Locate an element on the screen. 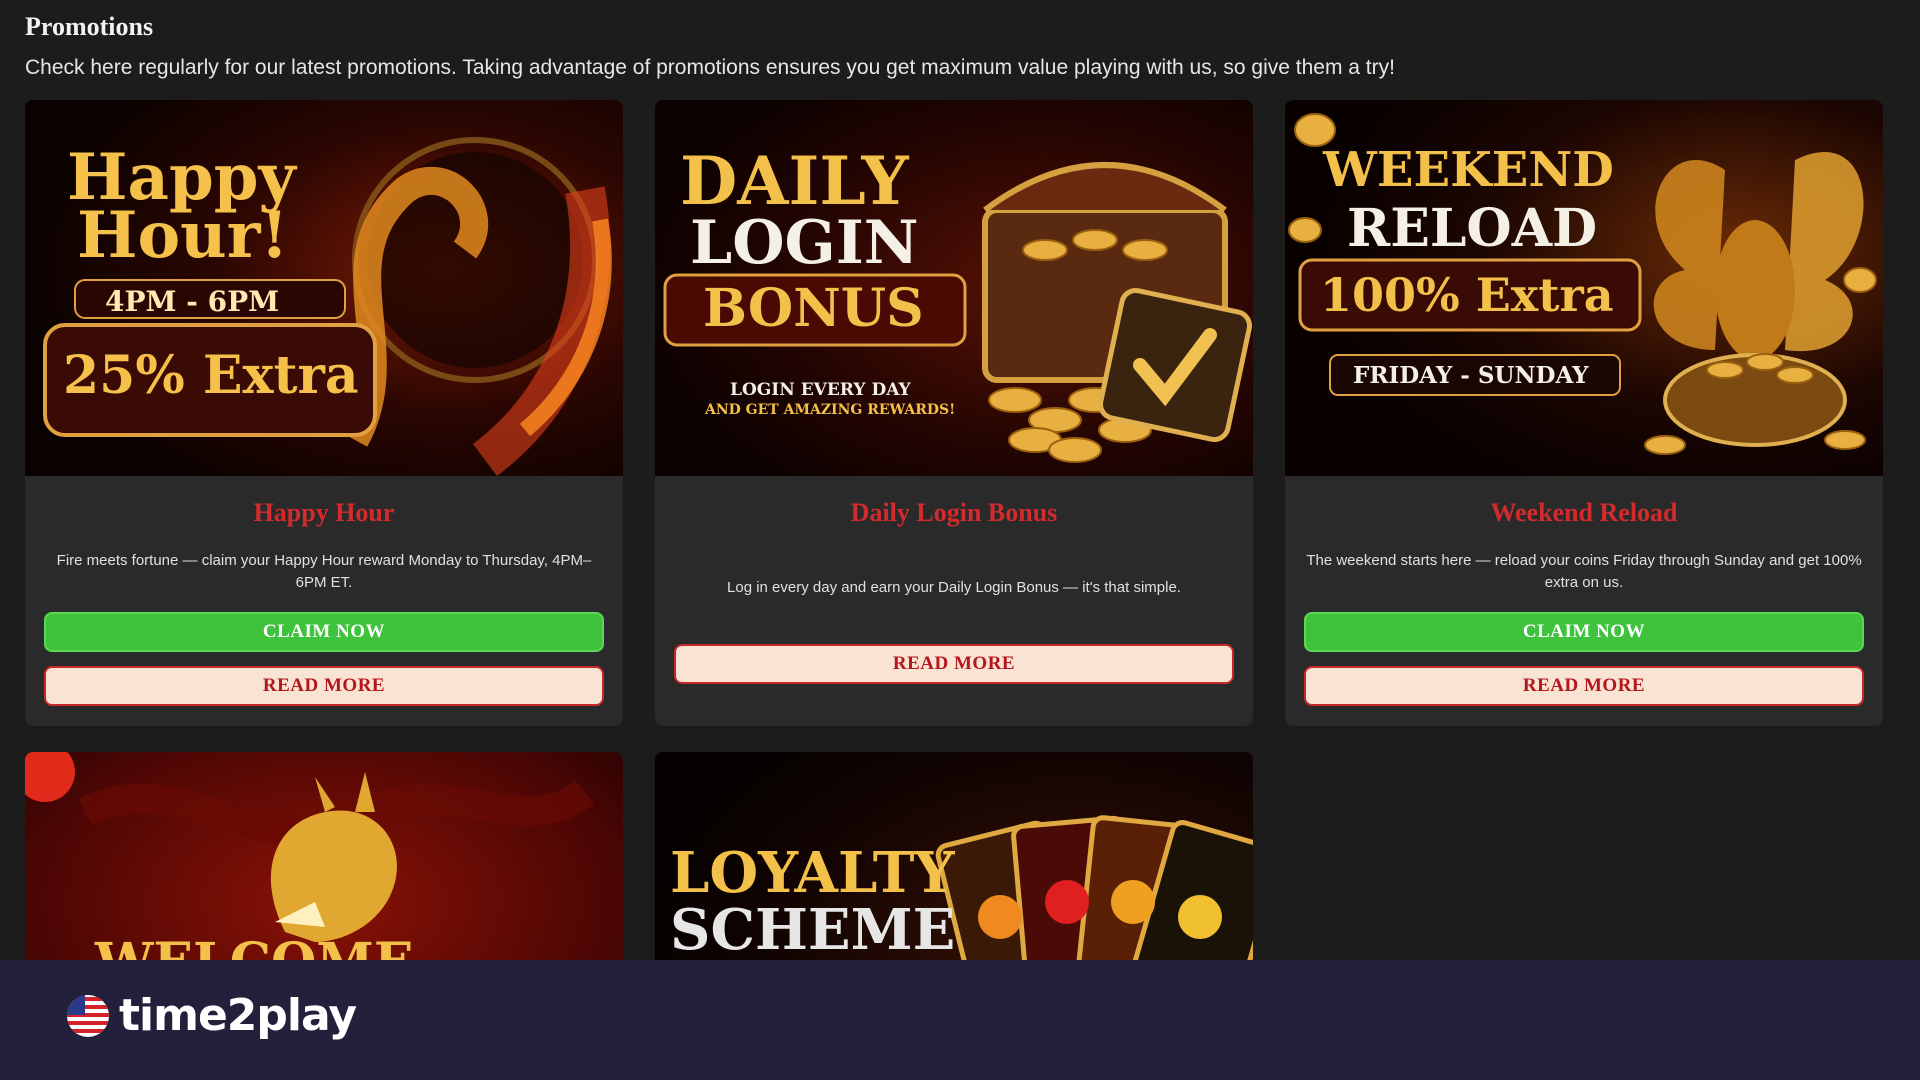  welcome-offer-banner-line1: WELCOME OFFER is located at coordinates (359, 946).